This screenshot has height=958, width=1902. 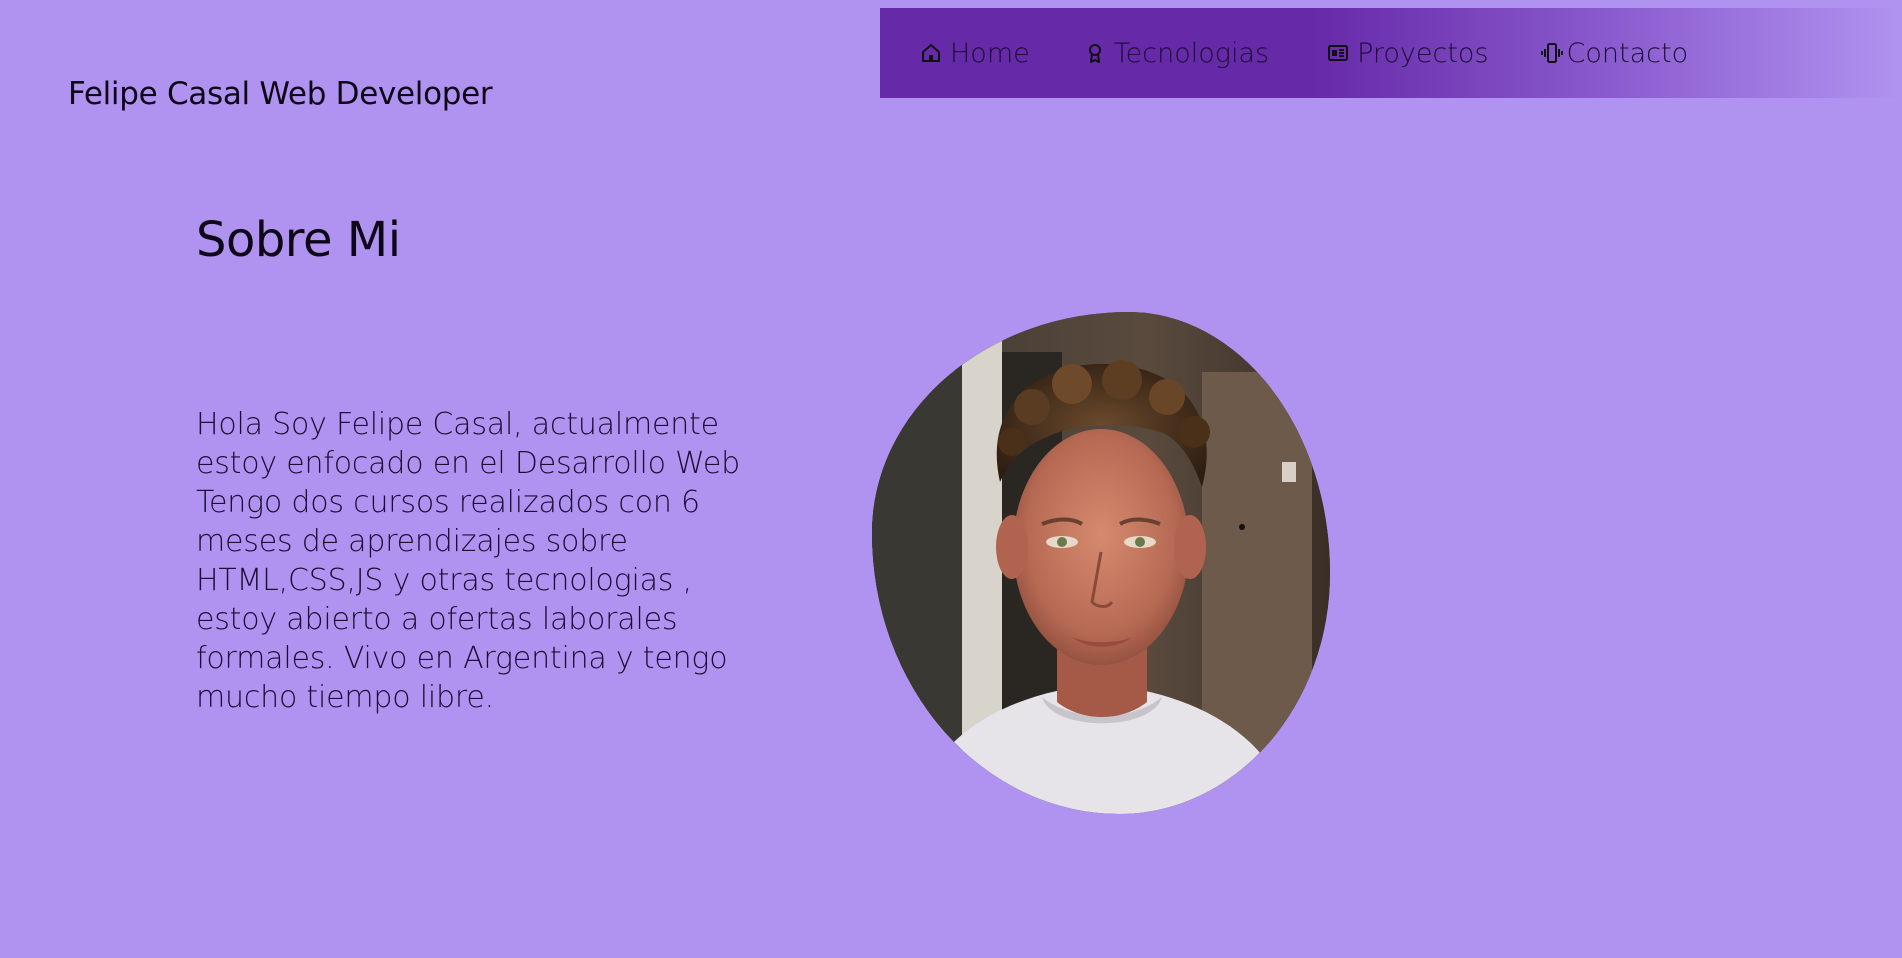 What do you see at coordinates (1101, 563) in the screenshot?
I see `profile-photo` at bounding box center [1101, 563].